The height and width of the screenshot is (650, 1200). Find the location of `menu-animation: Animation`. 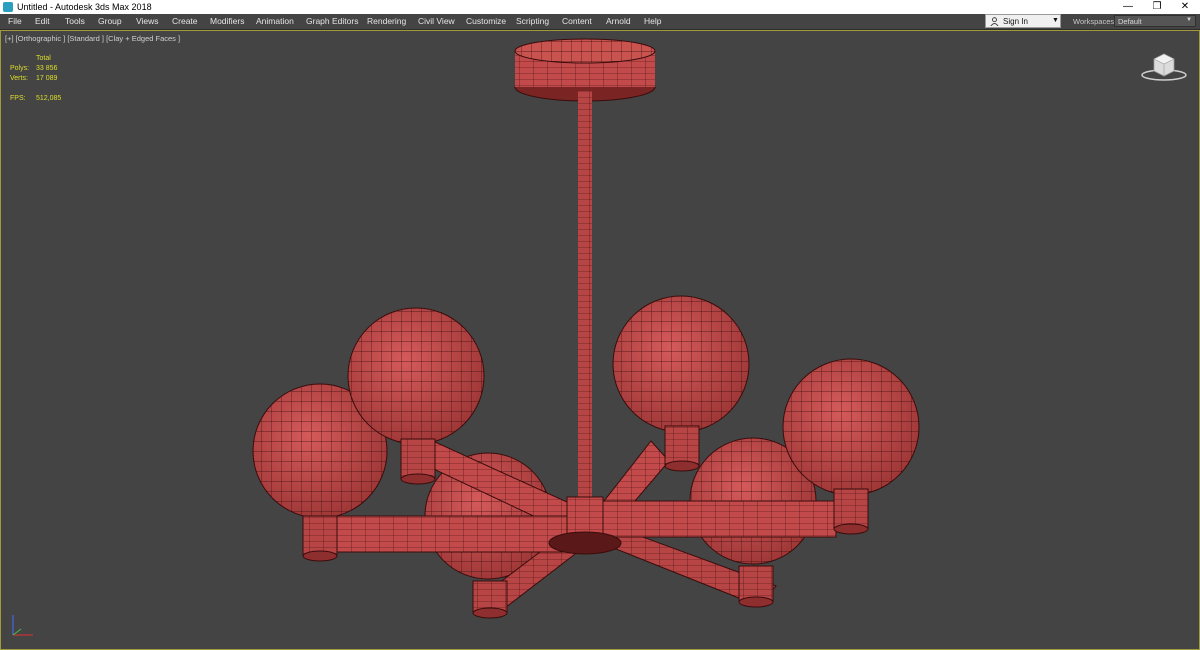

menu-animation: Animation is located at coordinates (275, 21).